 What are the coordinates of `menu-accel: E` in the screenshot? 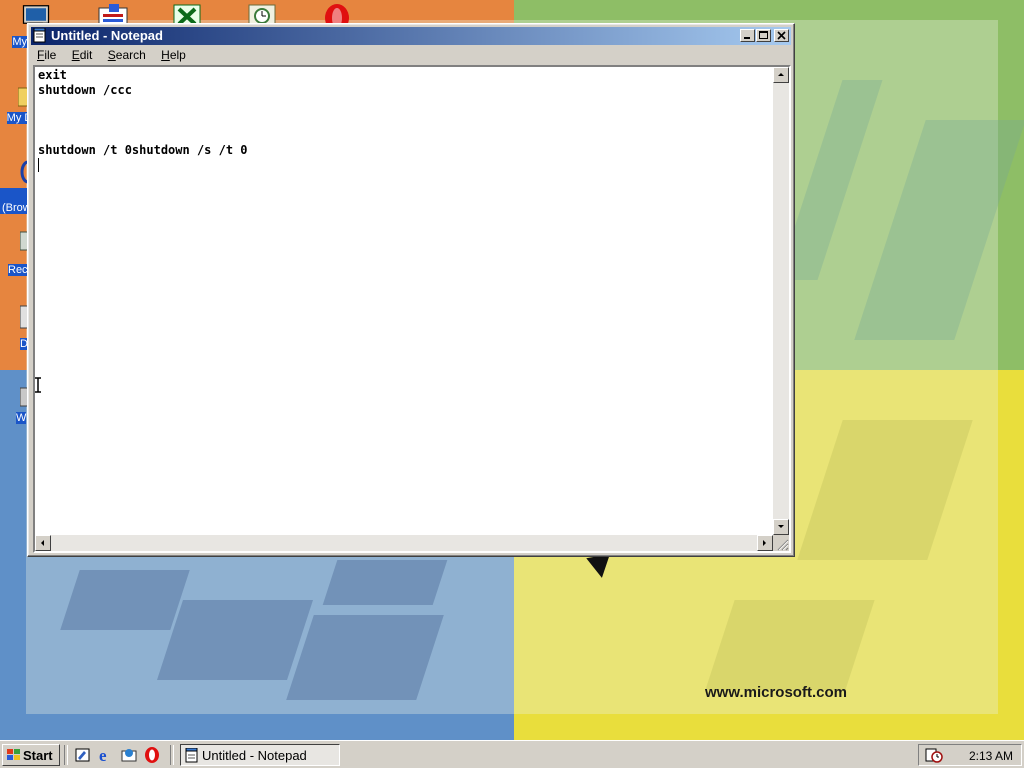 It's located at (75, 55).